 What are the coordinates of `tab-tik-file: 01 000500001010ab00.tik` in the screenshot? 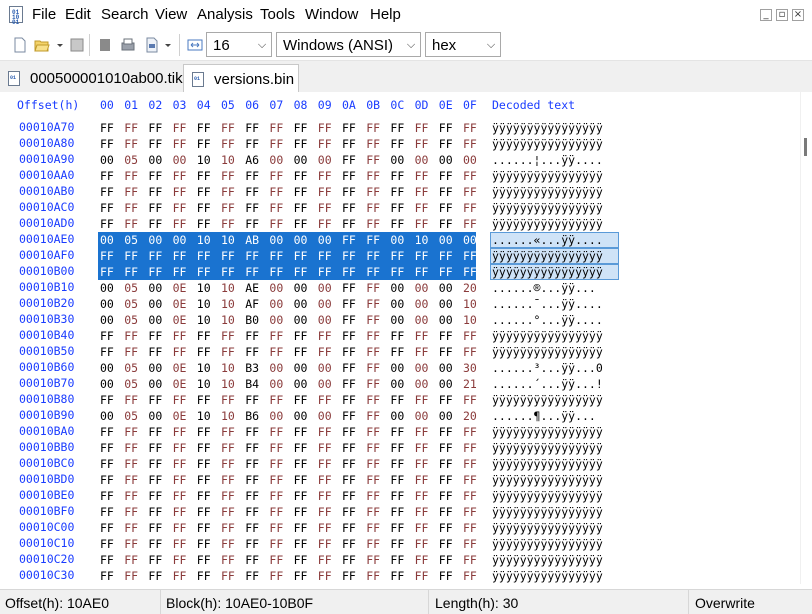 It's located at (91, 78).